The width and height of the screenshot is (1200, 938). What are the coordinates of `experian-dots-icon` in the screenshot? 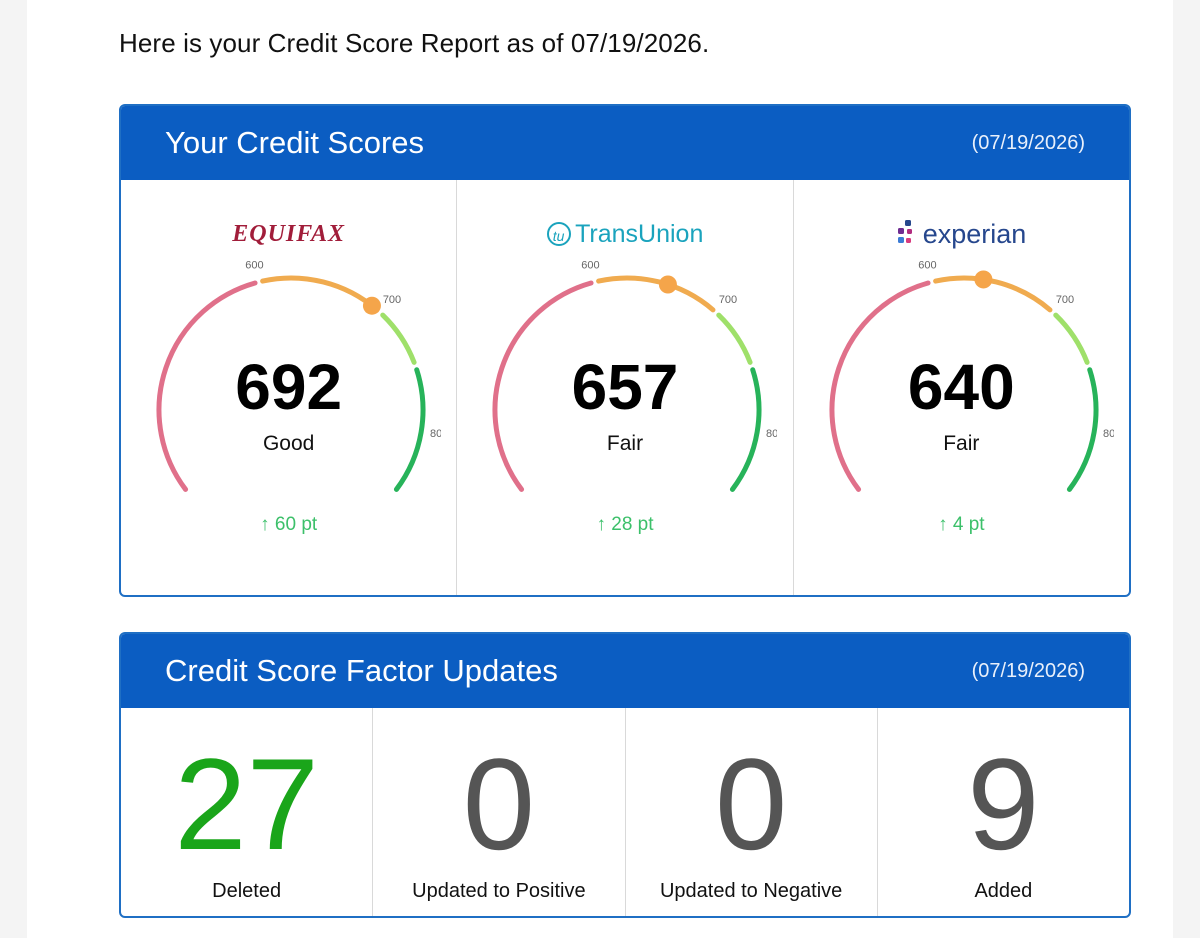 It's located at (905, 231).